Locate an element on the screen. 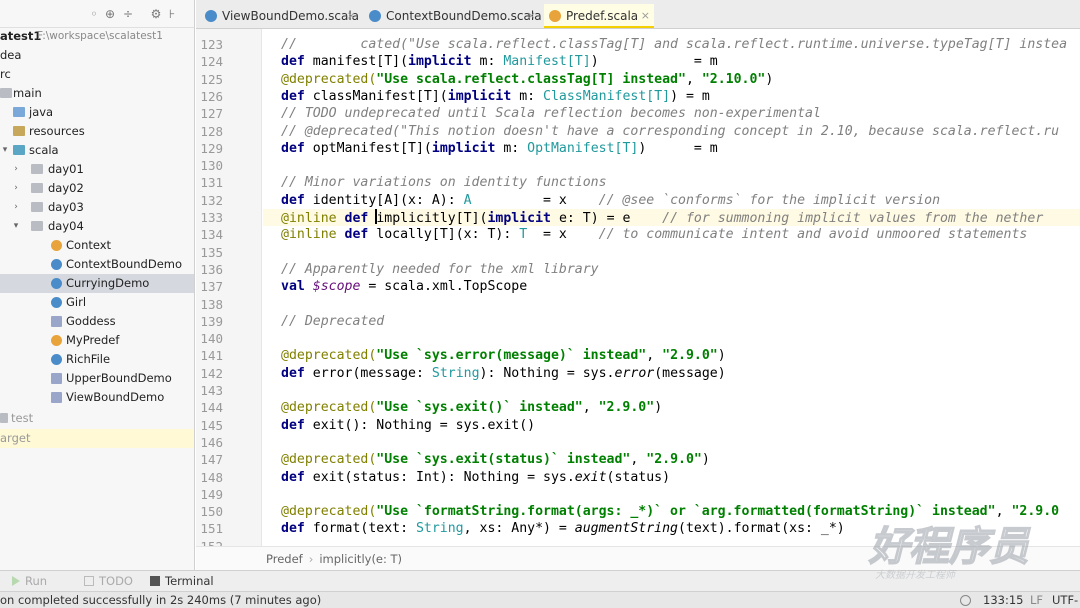  tree-item-upperbounddemo: UpperBoundDemo is located at coordinates (97, 378).